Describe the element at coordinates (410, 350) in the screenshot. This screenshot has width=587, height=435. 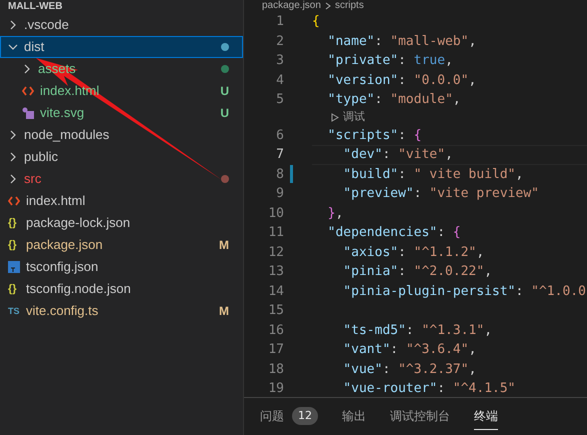
I see `code-line: "vant": "^3.6.4",` at that location.